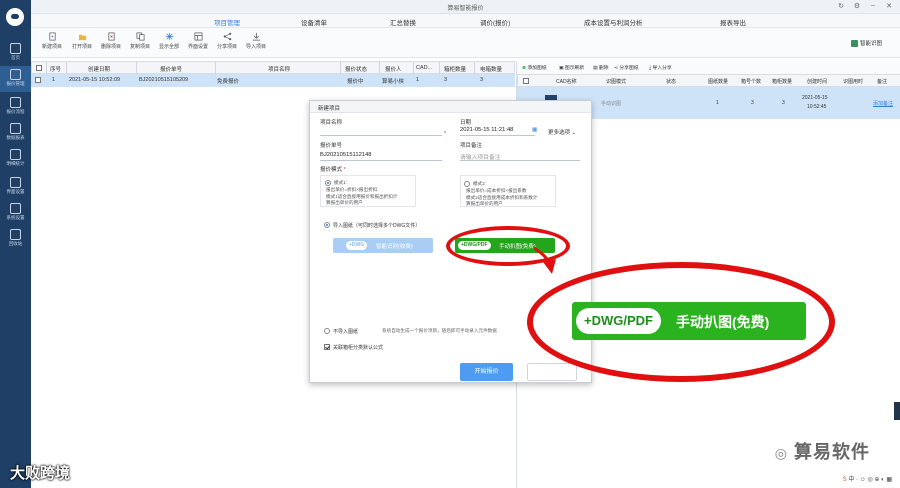 The width and height of the screenshot is (900, 488). Describe the element at coordinates (526, 81) in the screenshot. I see `cad-select-all-checkbox` at that location.